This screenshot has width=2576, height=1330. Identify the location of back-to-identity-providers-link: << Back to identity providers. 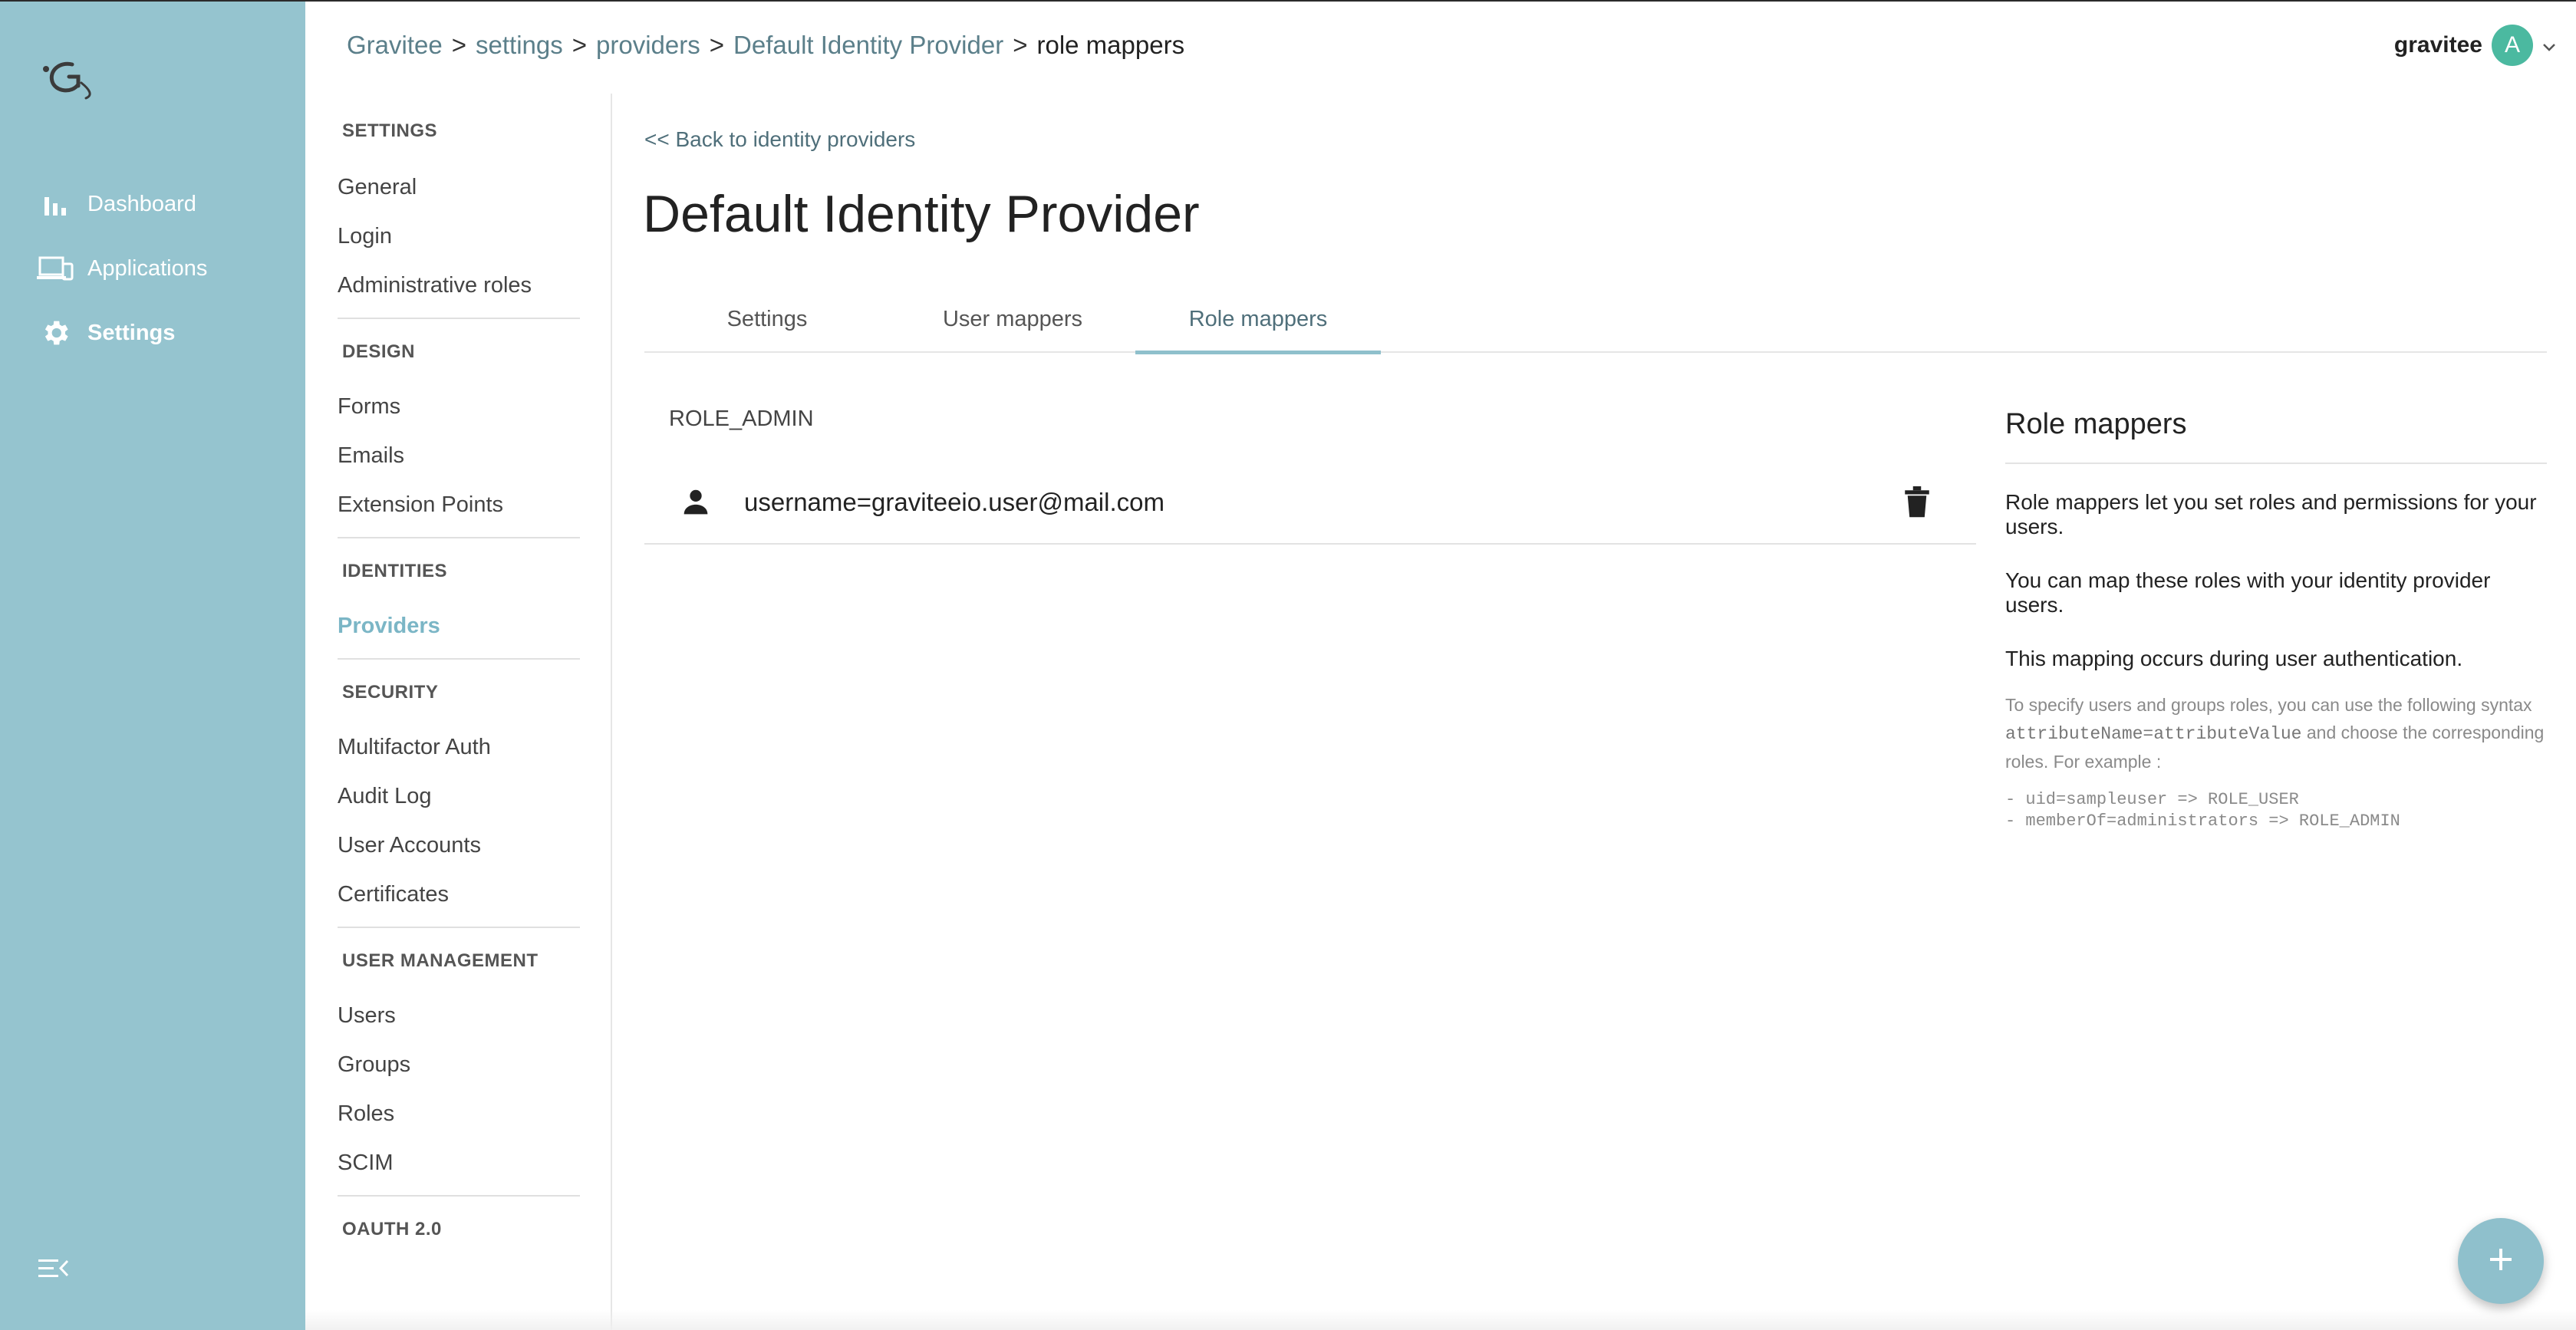
(779, 139).